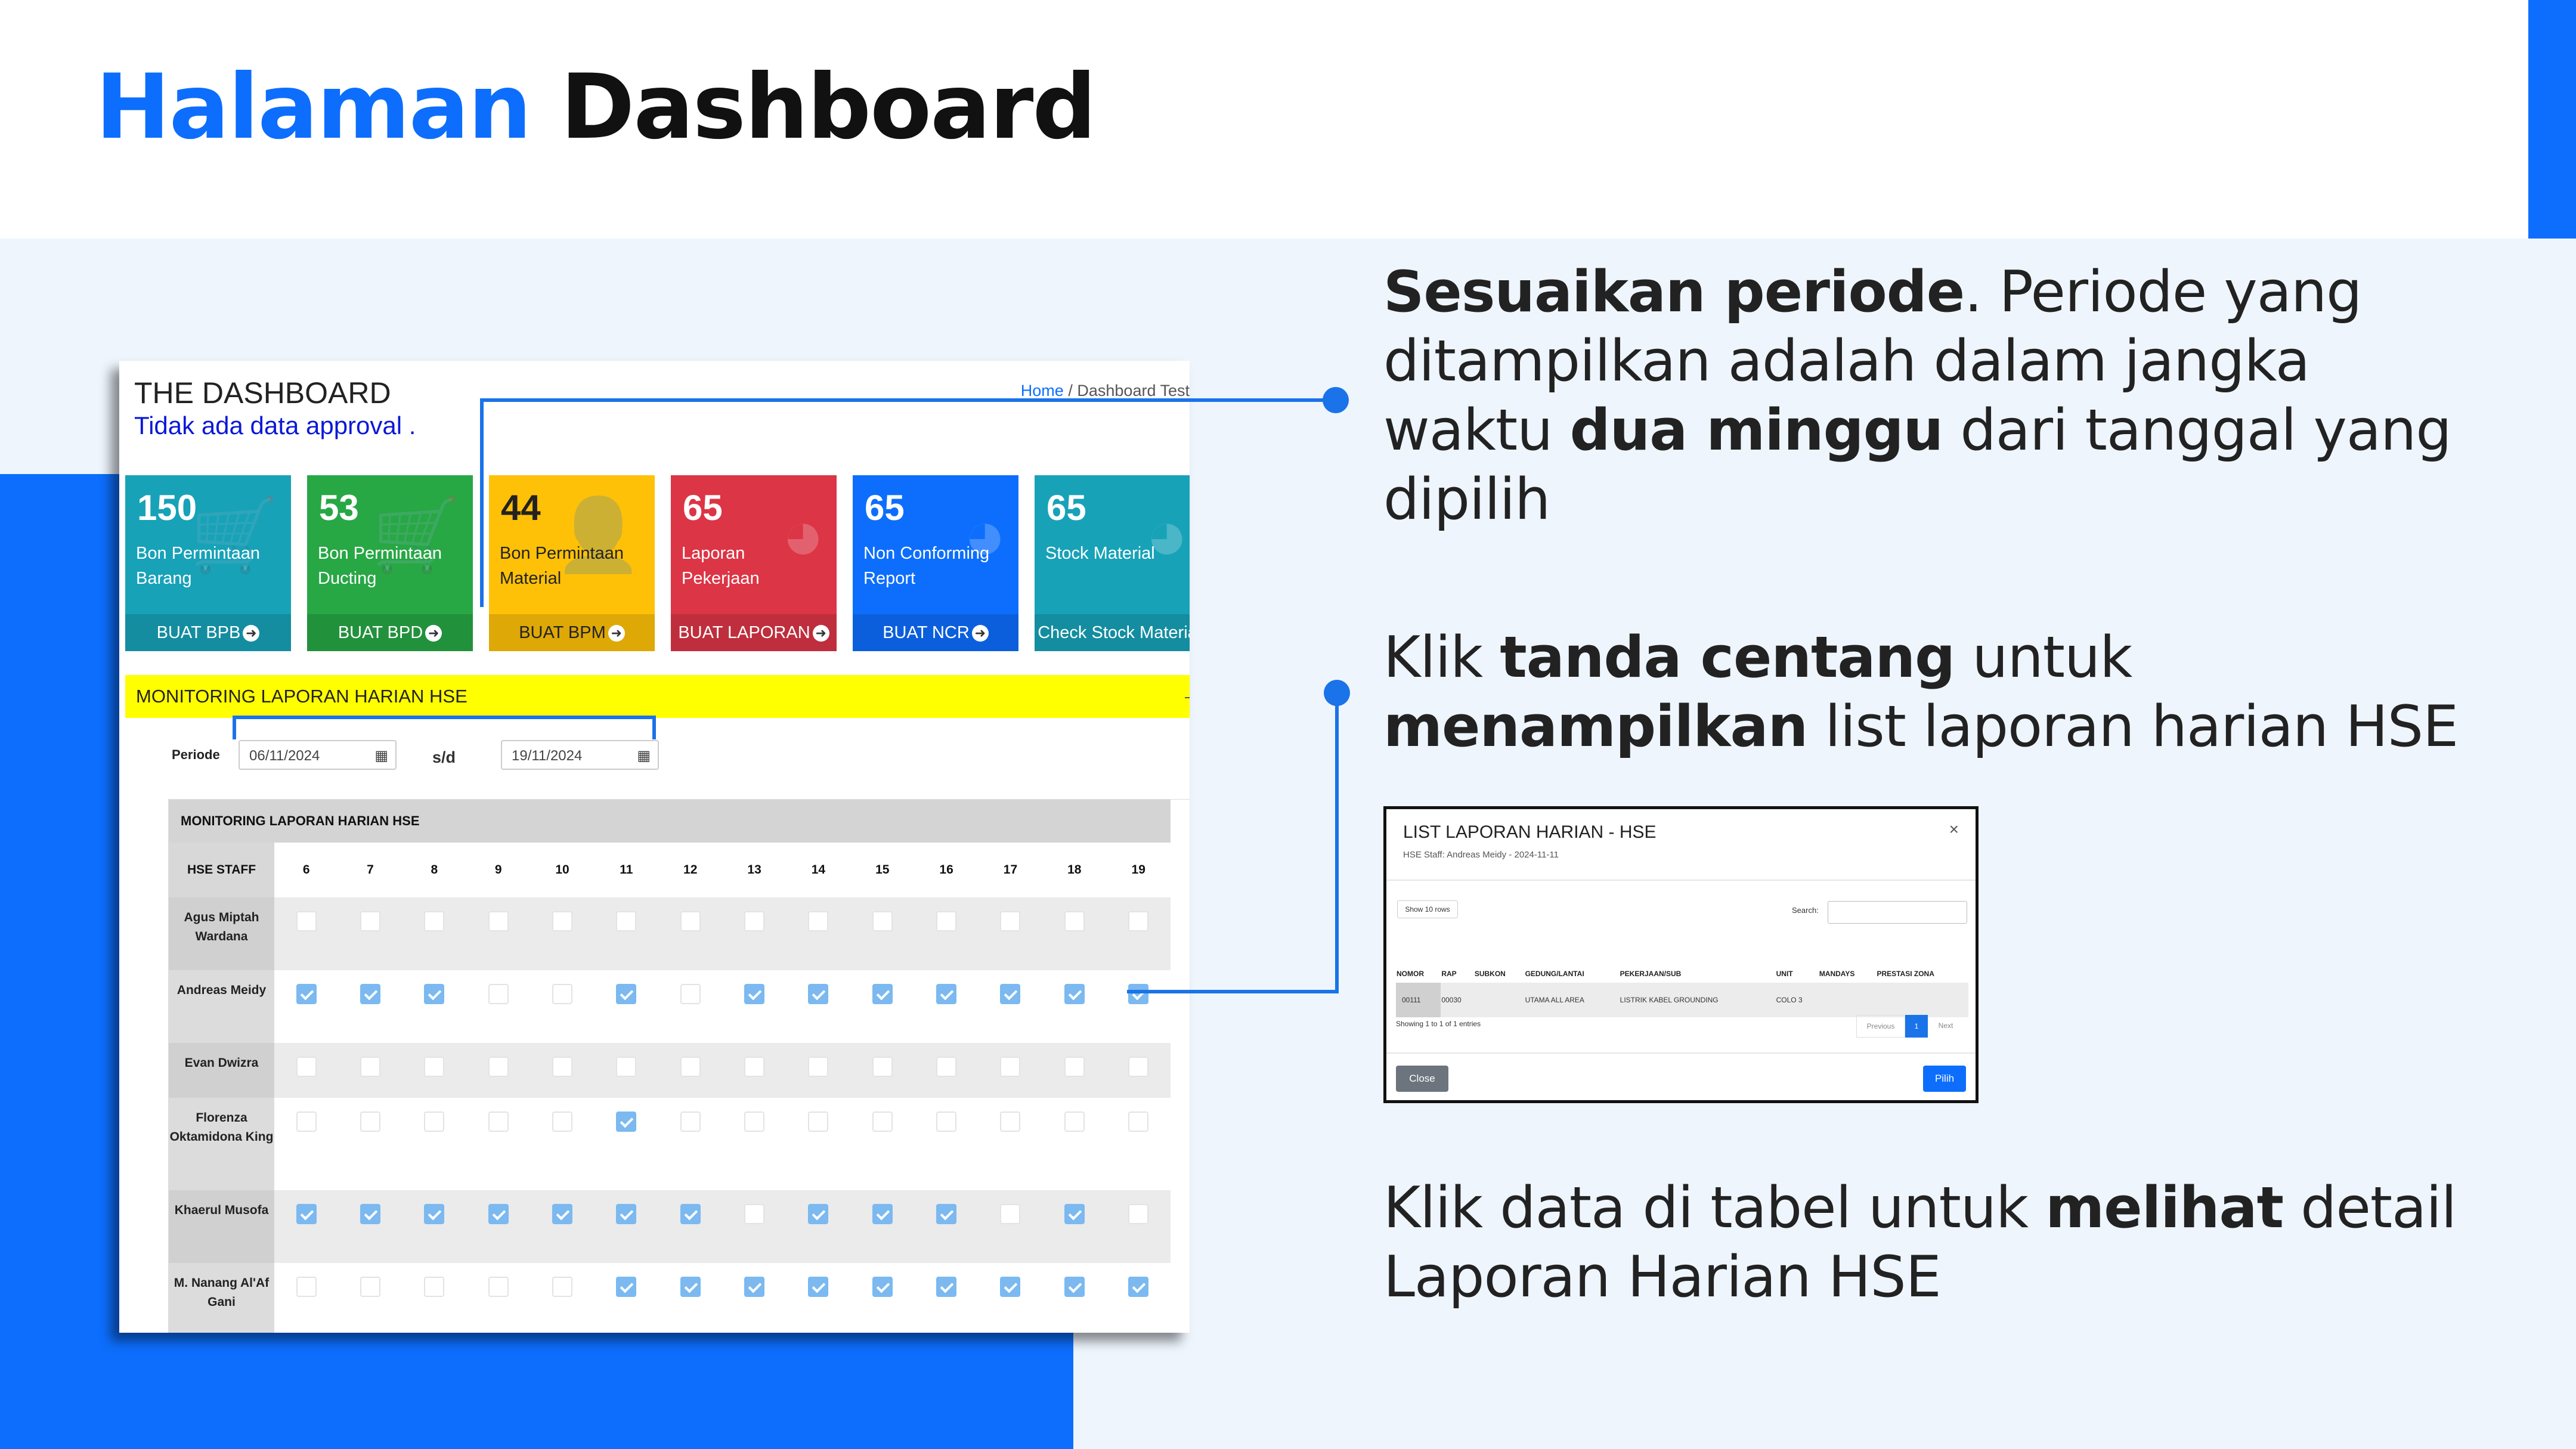  What do you see at coordinates (208, 633) in the screenshot?
I see `card-action-link: BUAT BPB ➜` at bounding box center [208, 633].